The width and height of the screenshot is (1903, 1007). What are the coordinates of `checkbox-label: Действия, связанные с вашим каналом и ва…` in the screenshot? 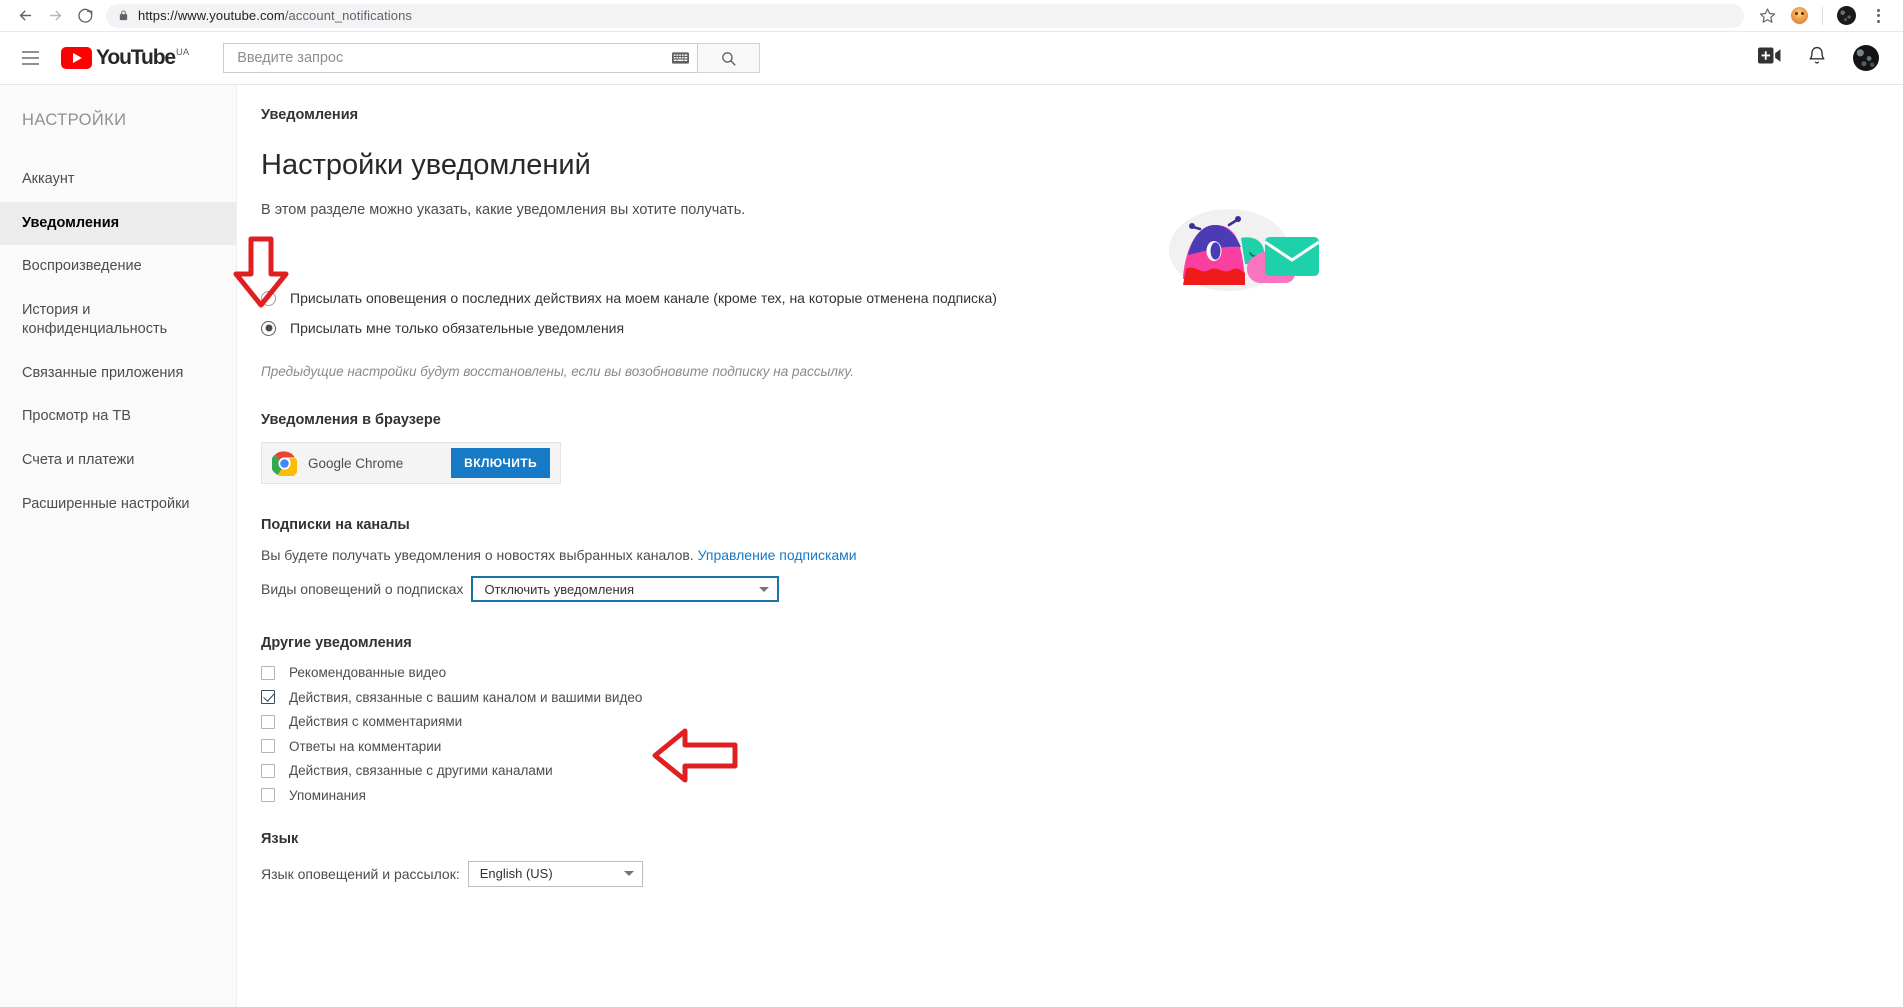 It's located at (466, 697).